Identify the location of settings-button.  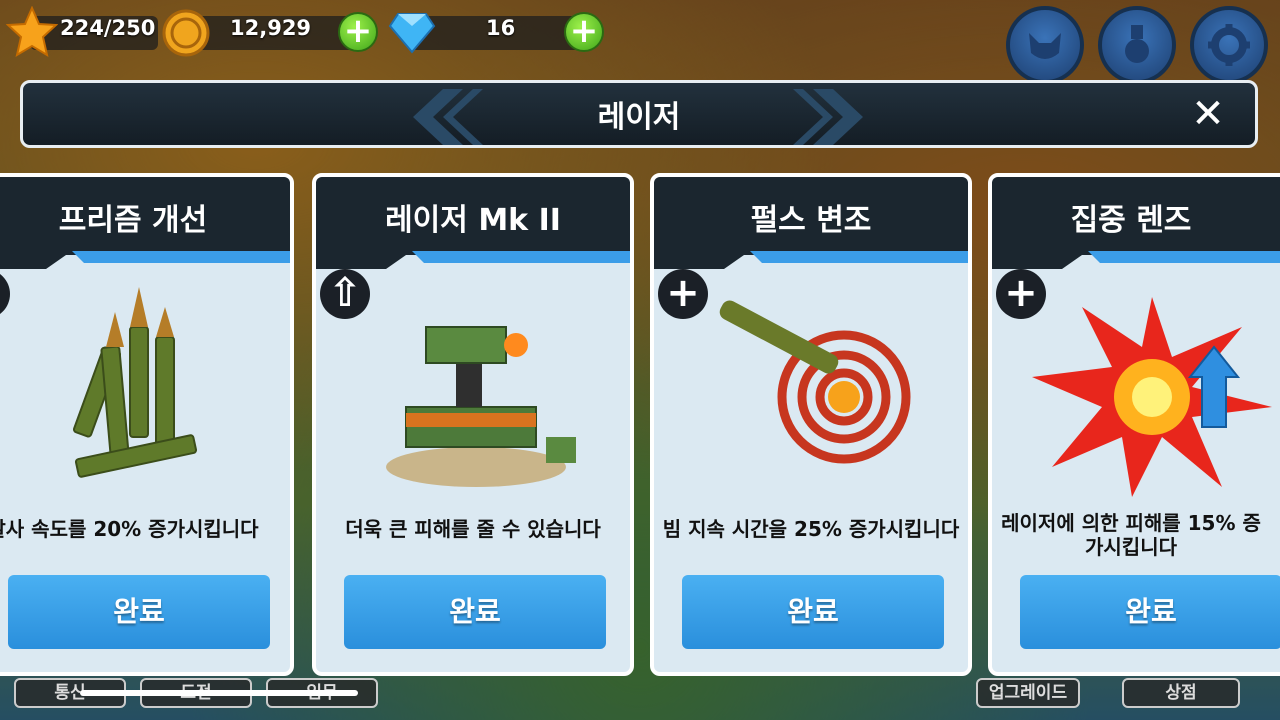
(1229, 45).